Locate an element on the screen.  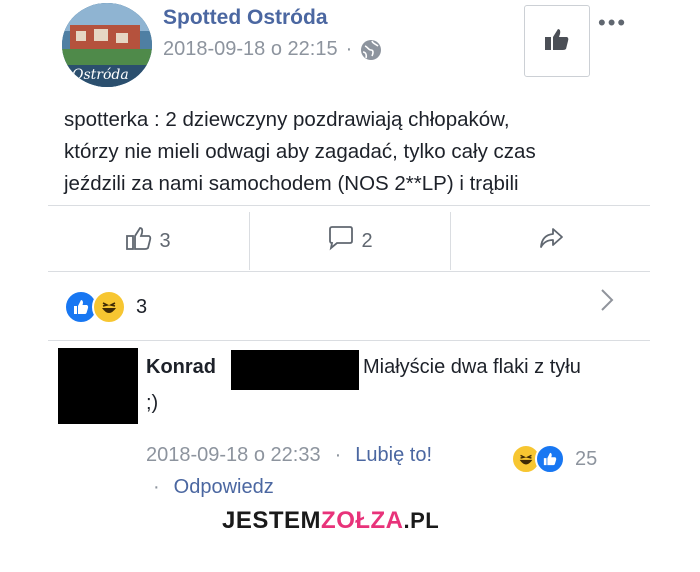
redaction-block is located at coordinates (295, 370).